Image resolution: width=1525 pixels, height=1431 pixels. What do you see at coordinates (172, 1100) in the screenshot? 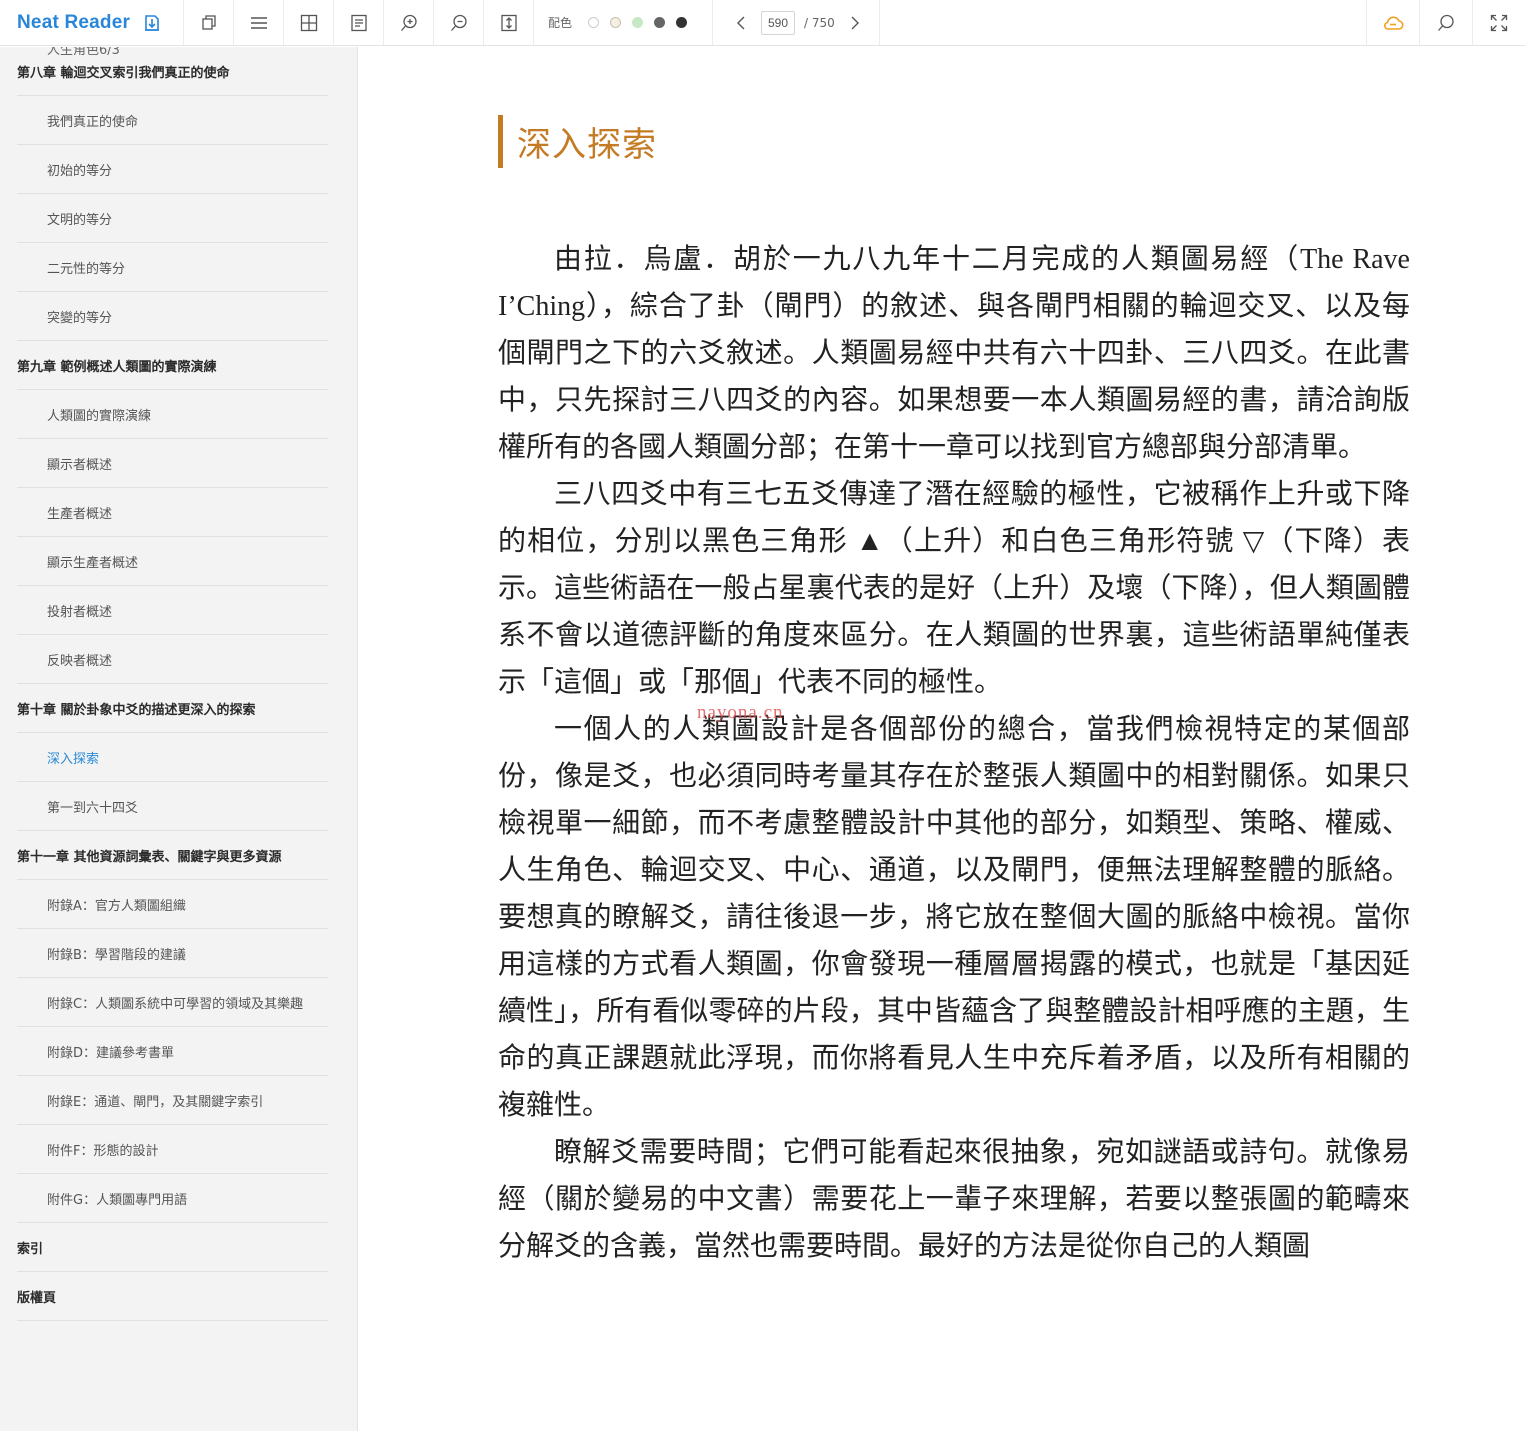
I see `toc-item: 附錄E：通道、閘門，及其關鍵字索引` at bounding box center [172, 1100].